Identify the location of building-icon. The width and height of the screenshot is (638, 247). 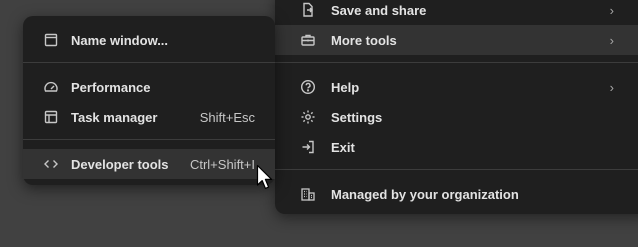
(308, 194).